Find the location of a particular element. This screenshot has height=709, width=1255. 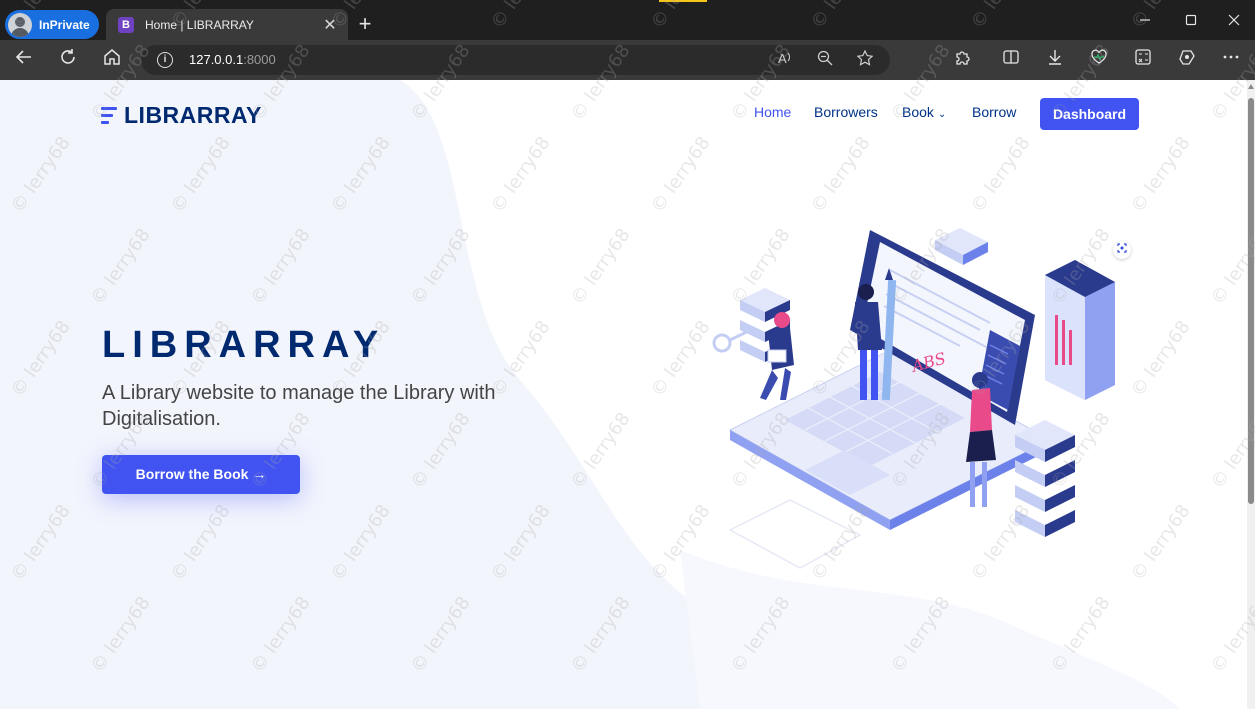

close-window-icon is located at coordinates (1234, 22).